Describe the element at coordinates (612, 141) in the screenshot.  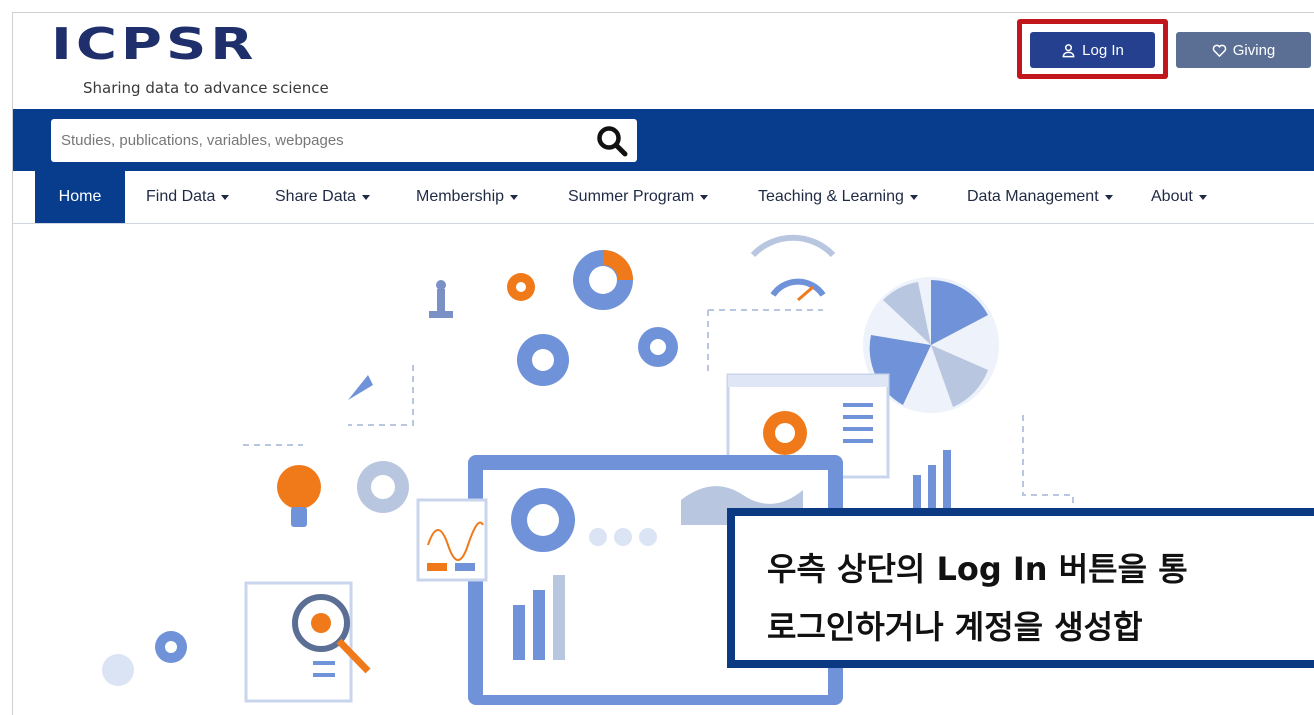
I see `search-icon` at that location.